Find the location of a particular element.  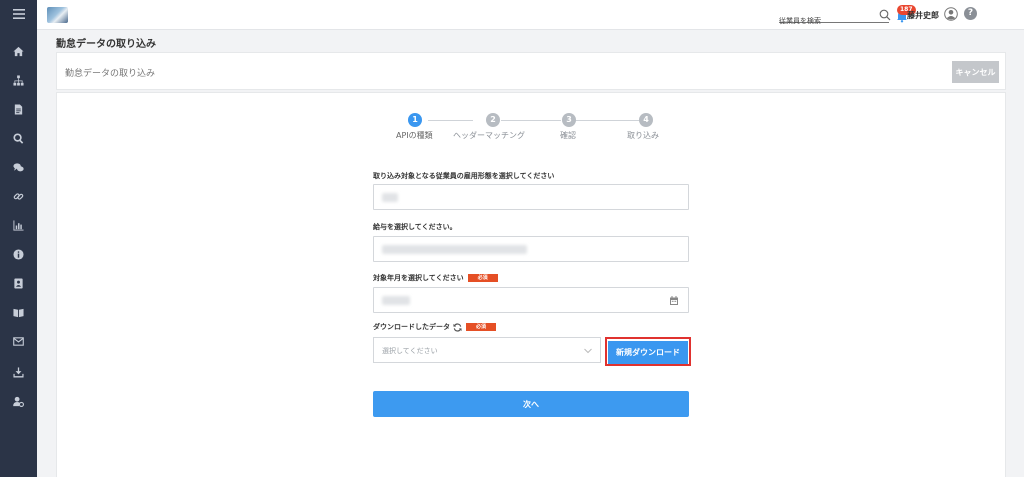

org-chart-icon is located at coordinates (18, 80).